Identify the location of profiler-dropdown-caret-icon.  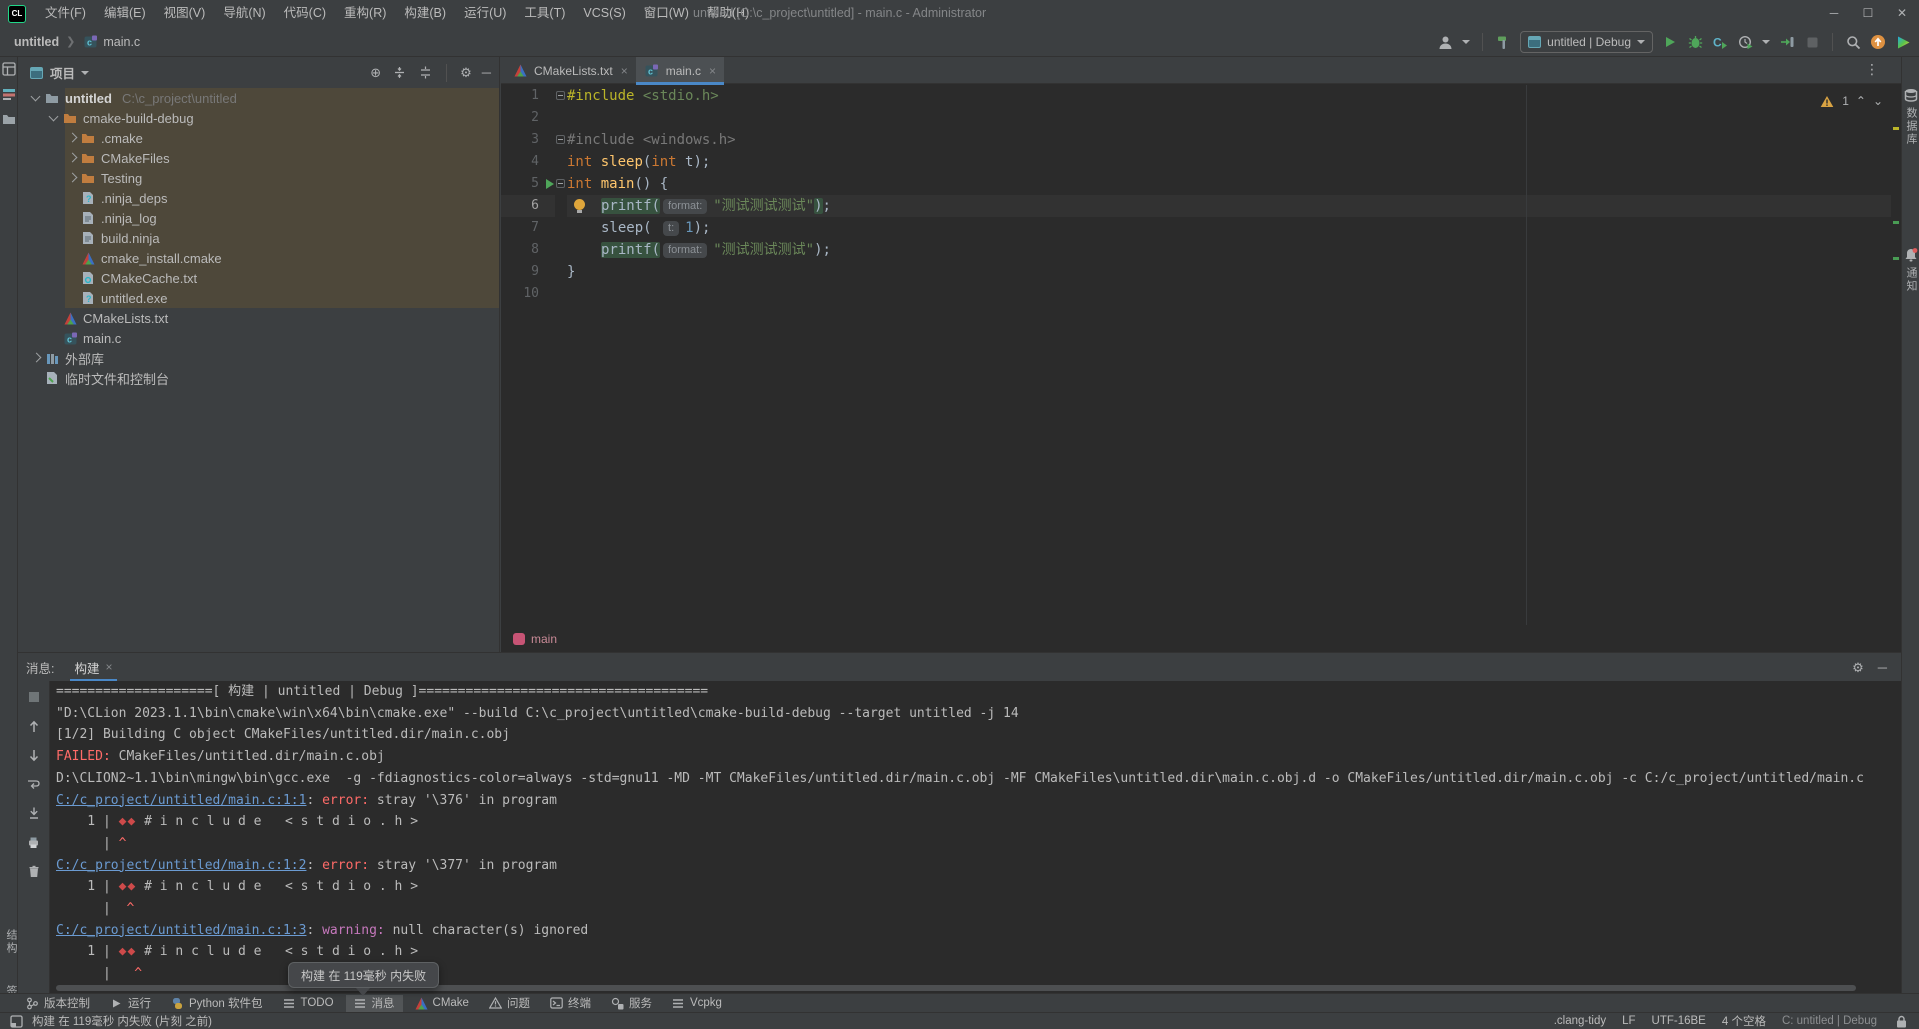
(1766, 42).